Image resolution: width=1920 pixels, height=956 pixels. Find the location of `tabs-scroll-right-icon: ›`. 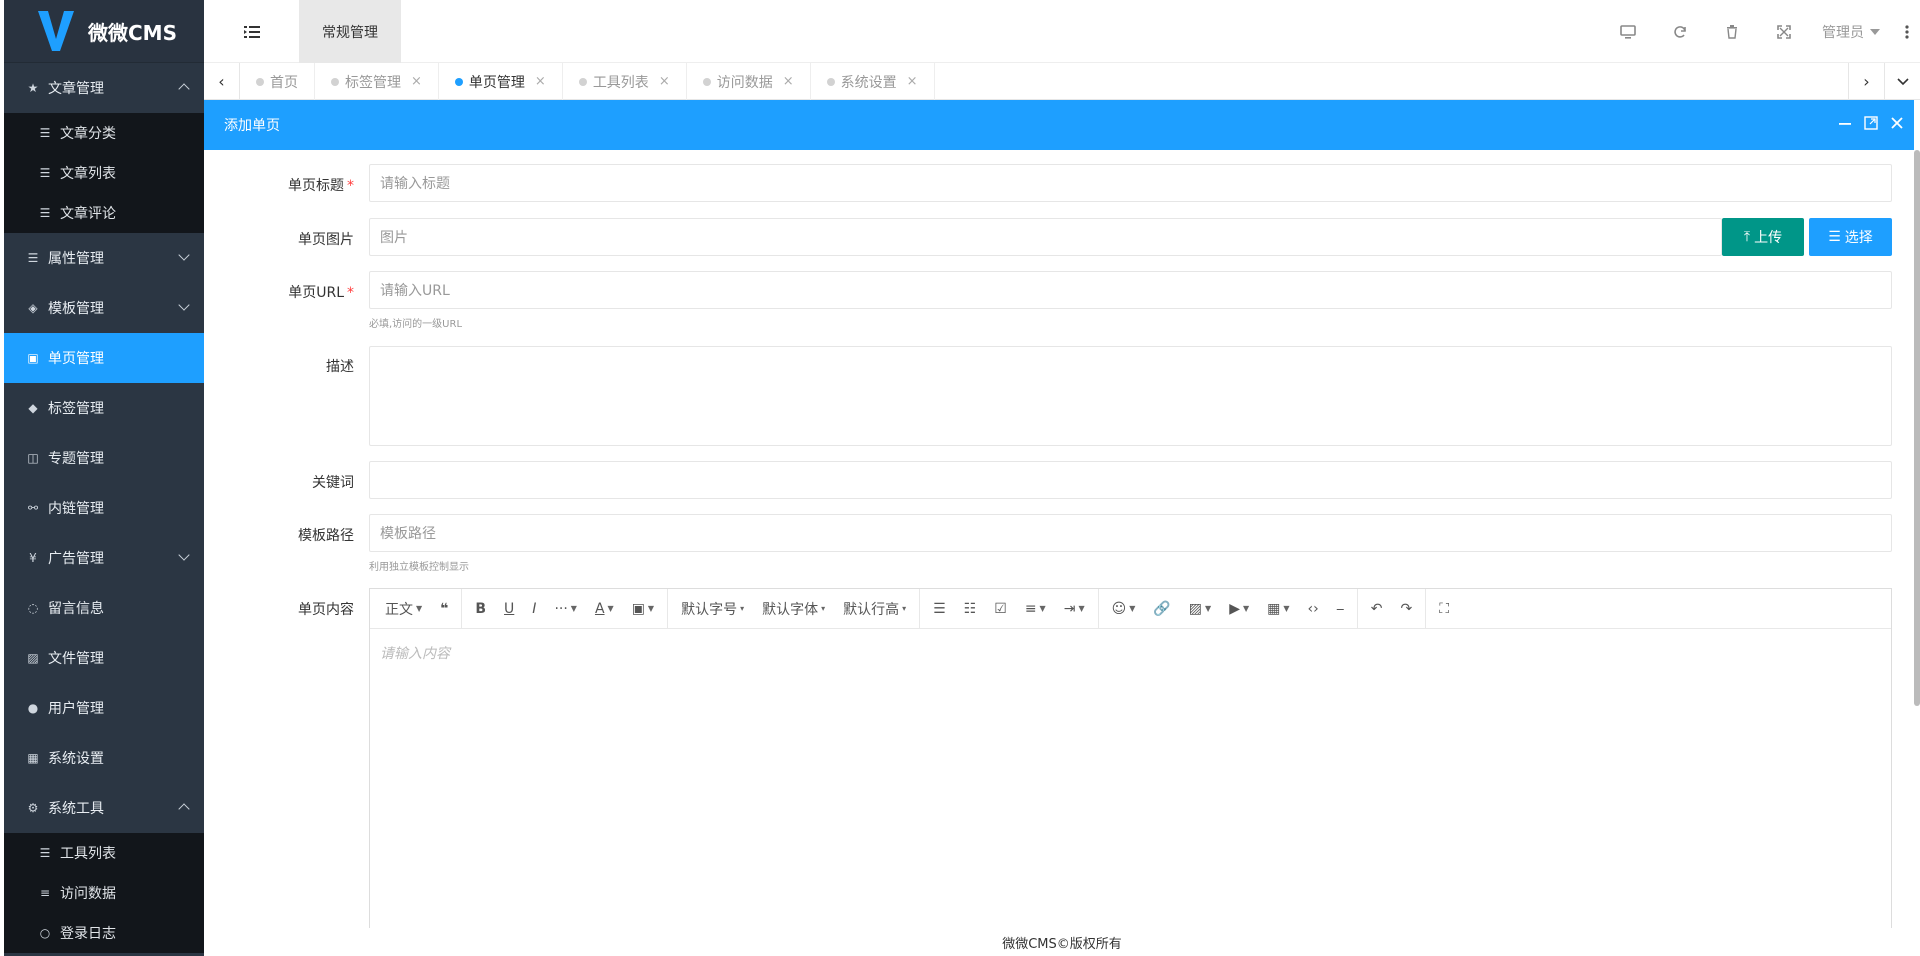

tabs-scroll-right-icon: › is located at coordinates (1866, 81).